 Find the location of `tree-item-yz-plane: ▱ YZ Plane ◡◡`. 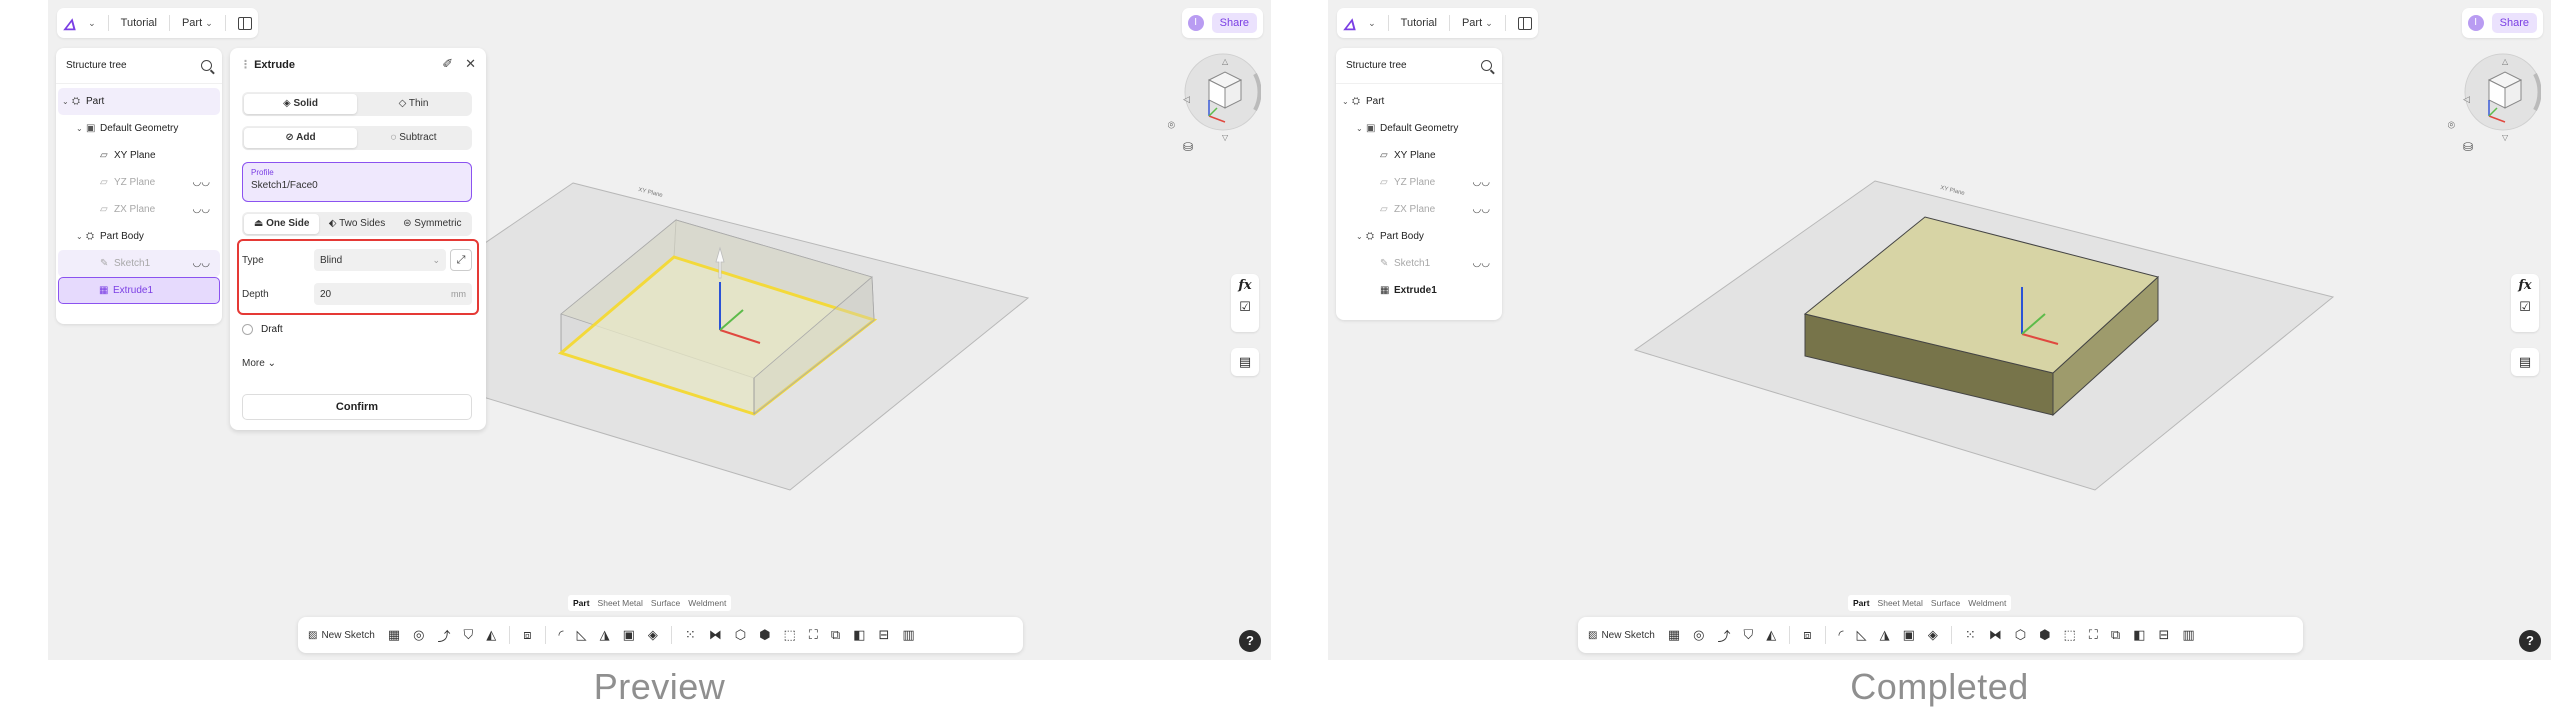

tree-item-yz-plane: ▱ YZ Plane ◡◡ is located at coordinates (139, 182).